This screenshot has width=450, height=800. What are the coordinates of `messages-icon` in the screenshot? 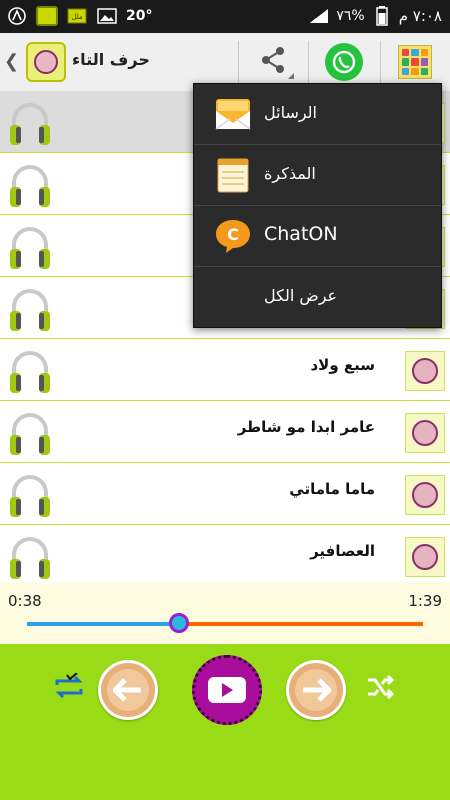 It's located at (233, 114).